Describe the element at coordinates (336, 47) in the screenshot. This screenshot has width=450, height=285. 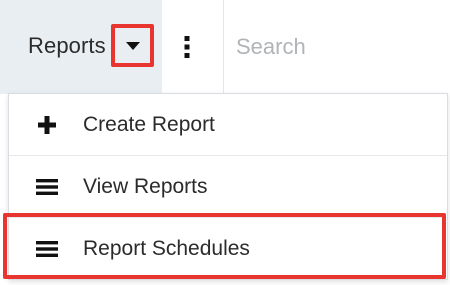
I see `global-search-input` at that location.